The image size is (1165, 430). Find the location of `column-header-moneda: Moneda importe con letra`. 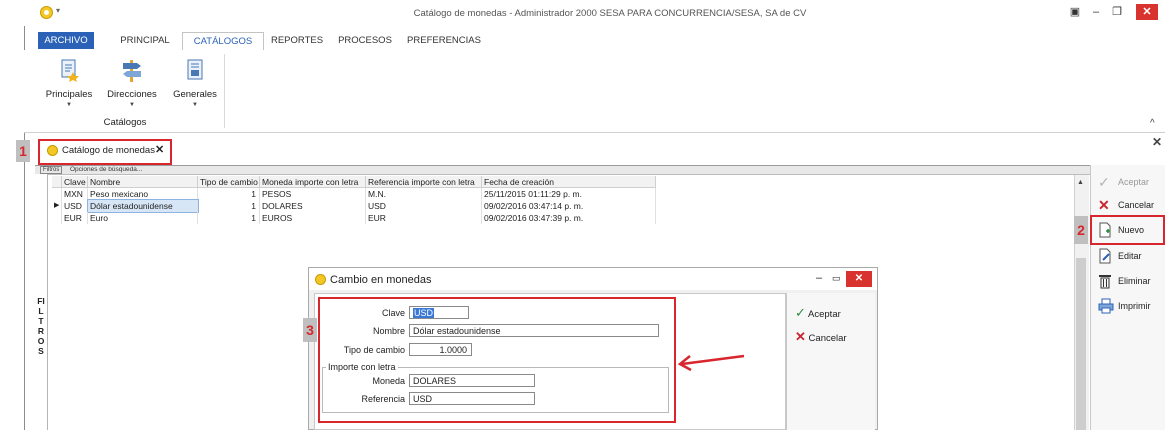

column-header-moneda: Moneda importe con letra is located at coordinates (313, 182).